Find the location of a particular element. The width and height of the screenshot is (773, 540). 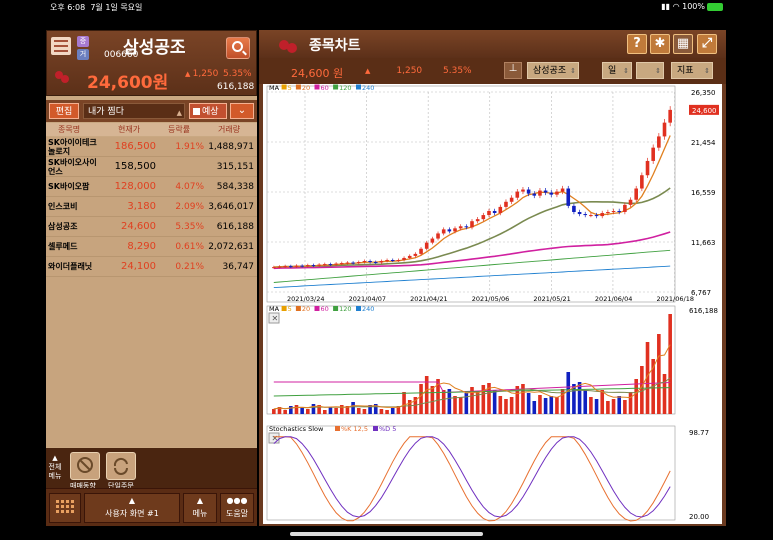

volume-cell: 3,646,017 is located at coordinates (231, 207).